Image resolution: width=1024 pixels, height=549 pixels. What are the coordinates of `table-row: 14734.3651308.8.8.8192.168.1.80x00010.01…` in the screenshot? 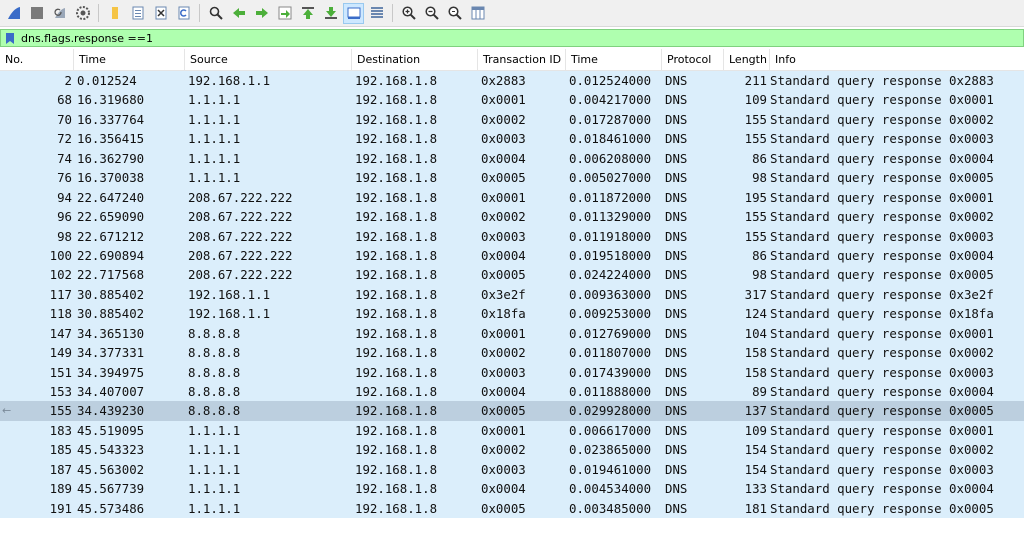 It's located at (512, 333).